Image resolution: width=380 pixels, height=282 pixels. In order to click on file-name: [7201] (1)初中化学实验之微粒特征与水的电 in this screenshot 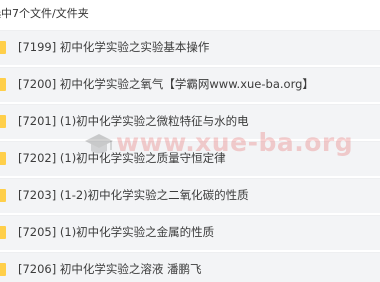, I will do `click(133, 122)`.